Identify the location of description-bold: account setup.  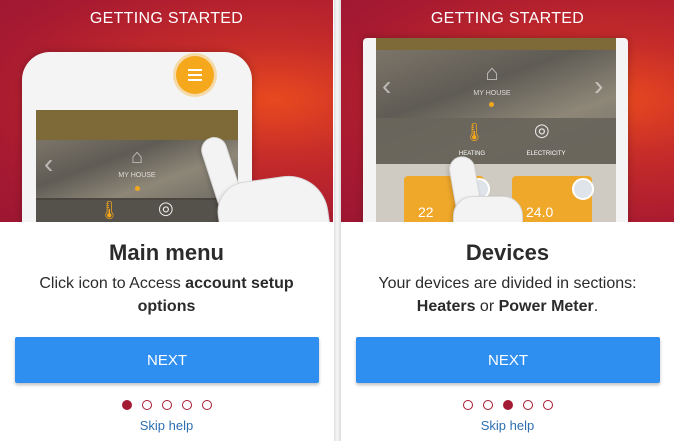
(239, 283).